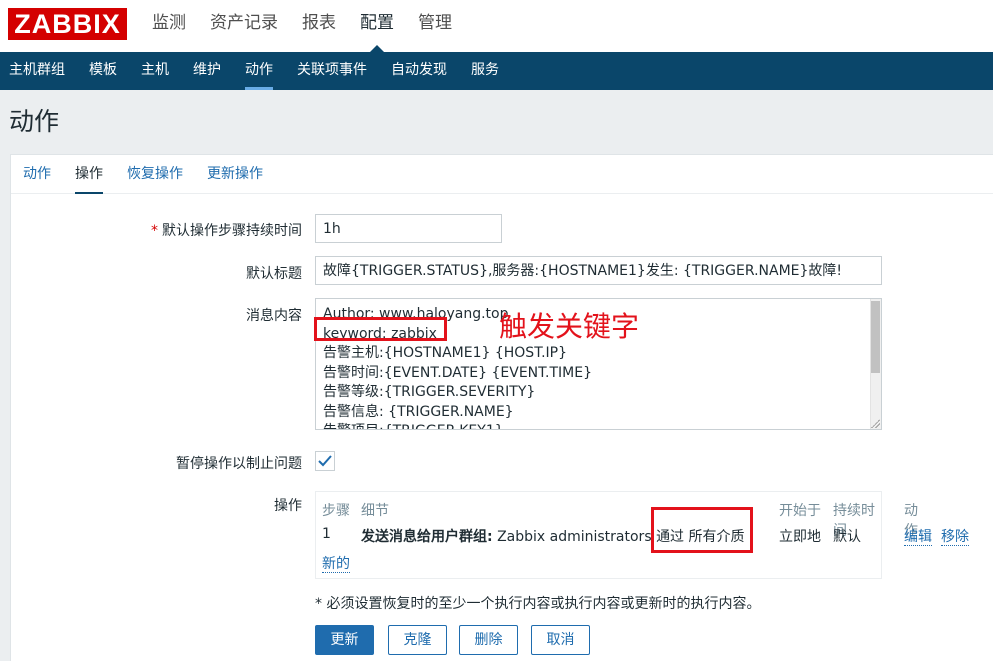  What do you see at coordinates (226, 231) in the screenshot?
I see `step-duration-label: * 默认操作步骤持续时间` at bounding box center [226, 231].